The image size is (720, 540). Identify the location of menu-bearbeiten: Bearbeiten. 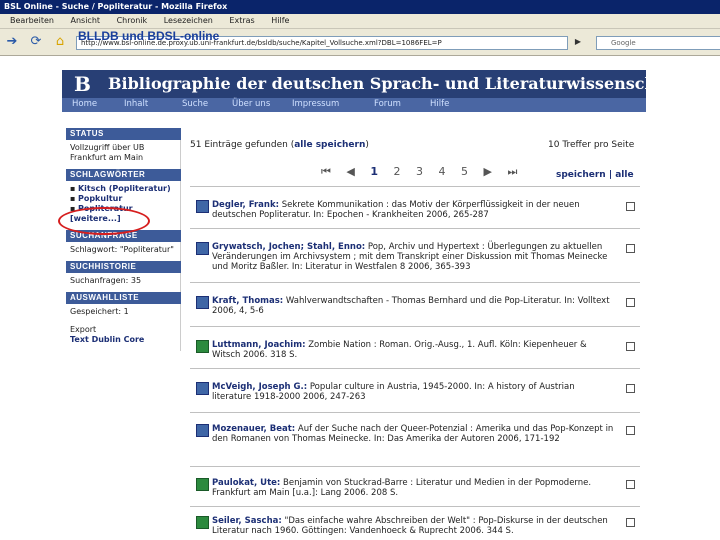
(32, 20).